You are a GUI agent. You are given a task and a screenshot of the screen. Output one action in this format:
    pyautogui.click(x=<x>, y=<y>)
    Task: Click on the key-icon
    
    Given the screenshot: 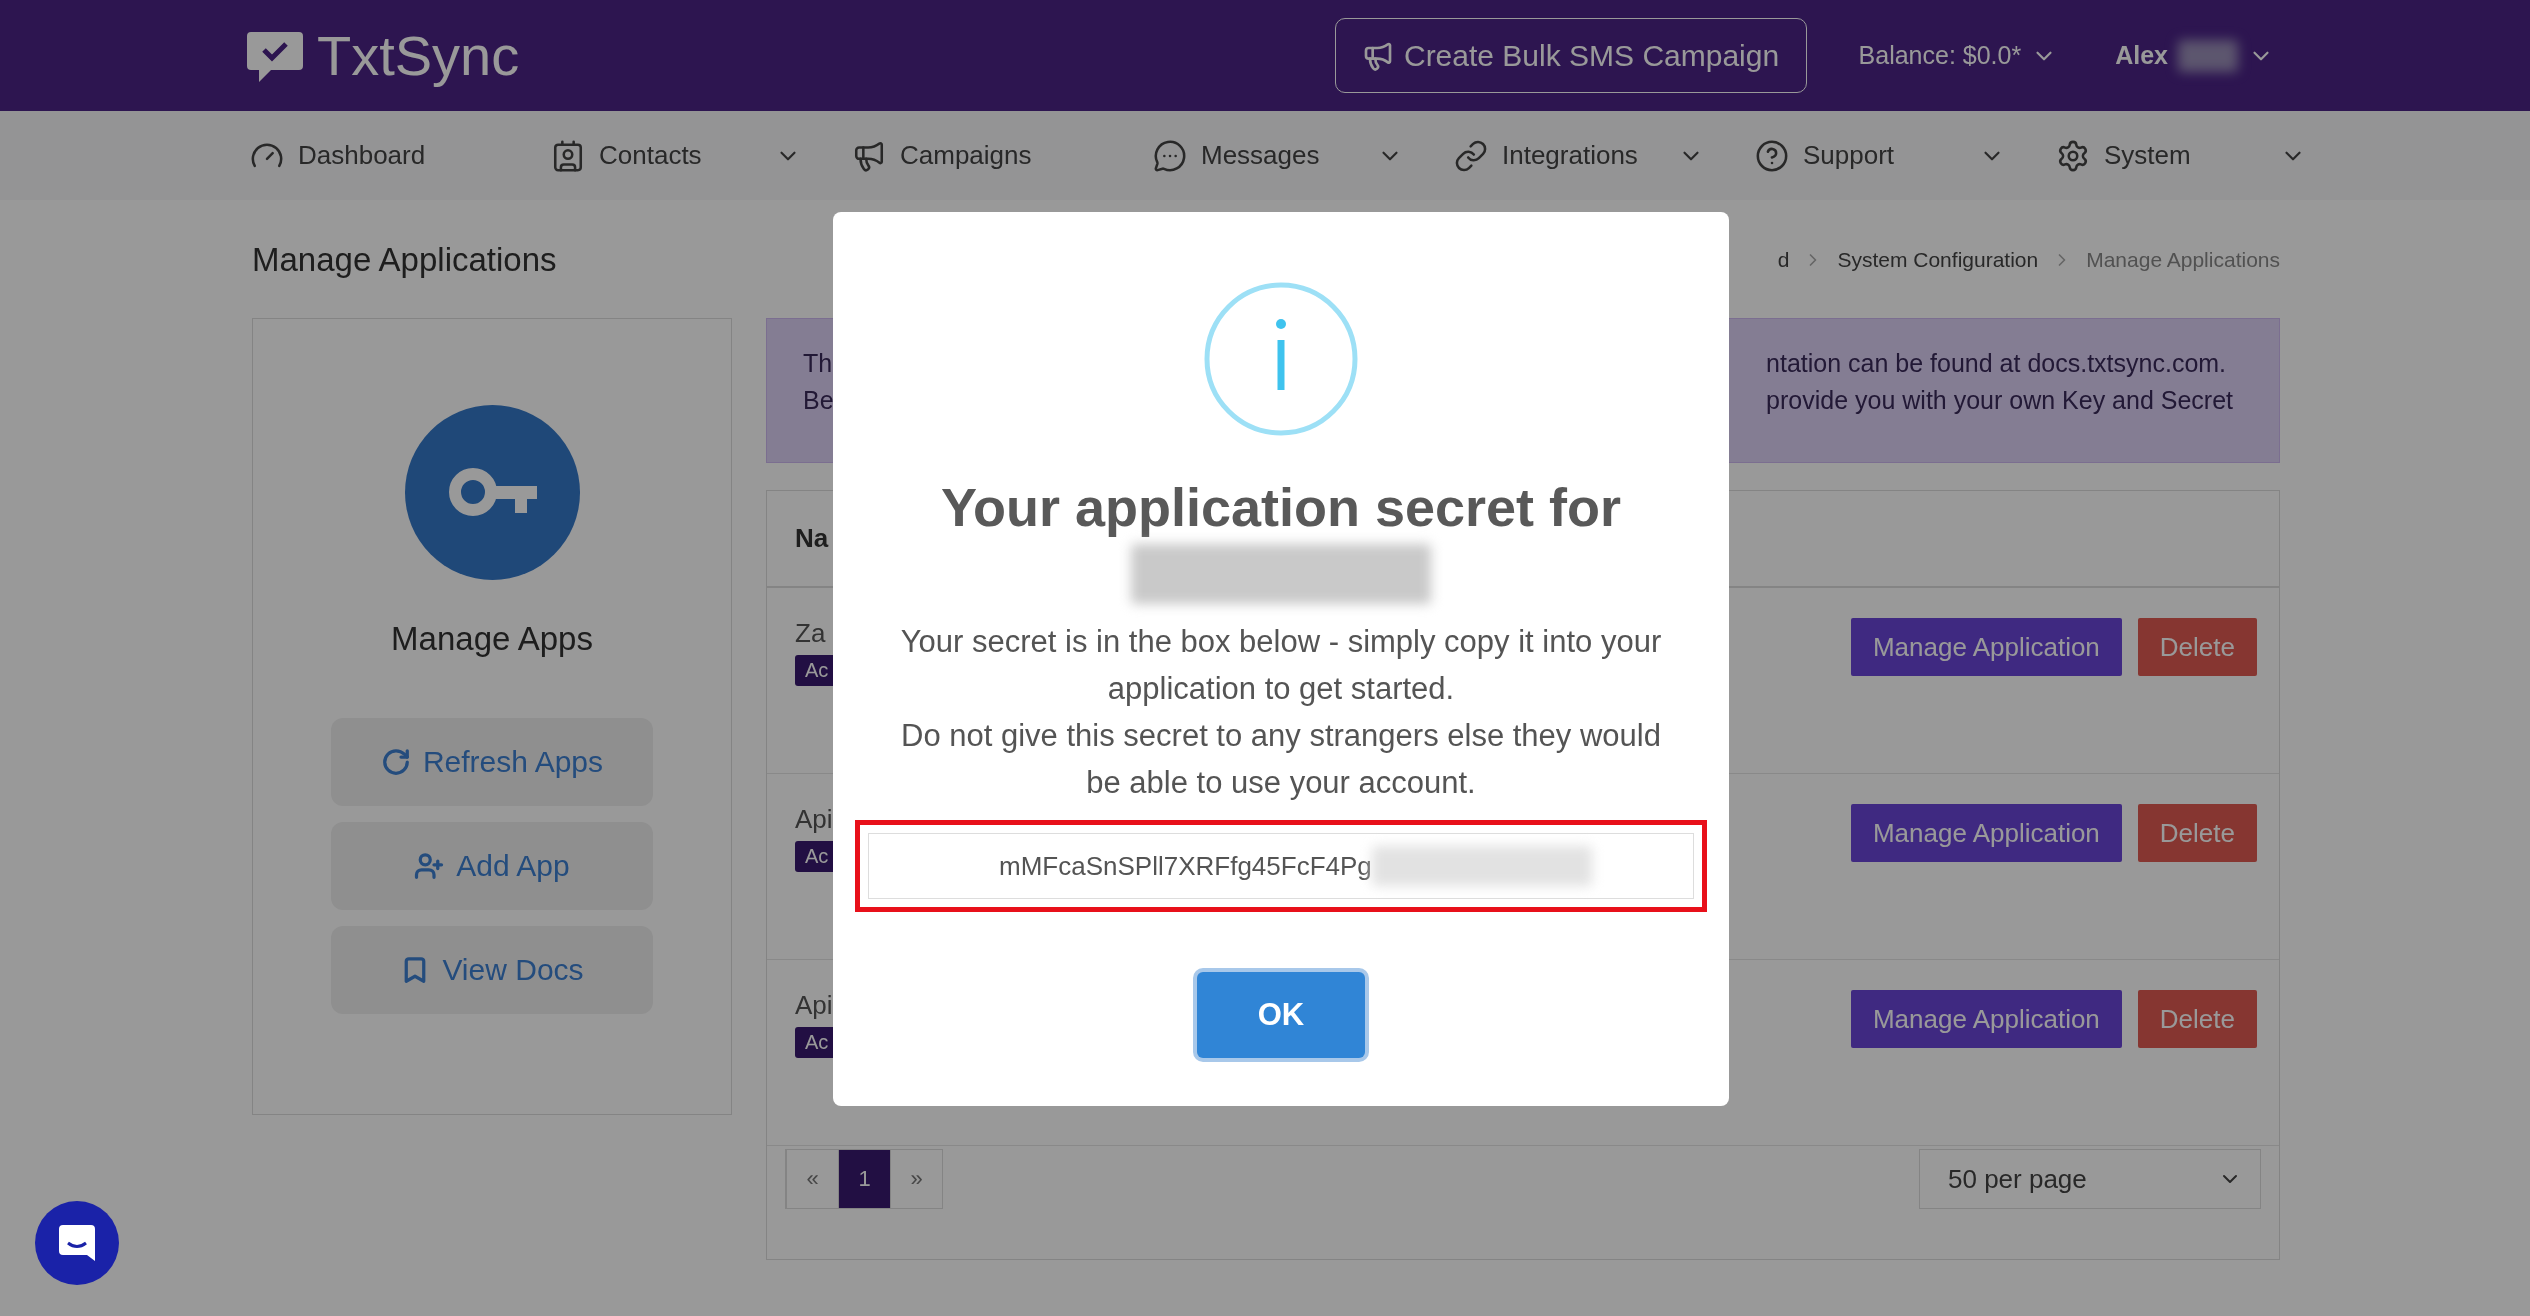 What is the action you would take?
    pyautogui.click(x=492, y=492)
    